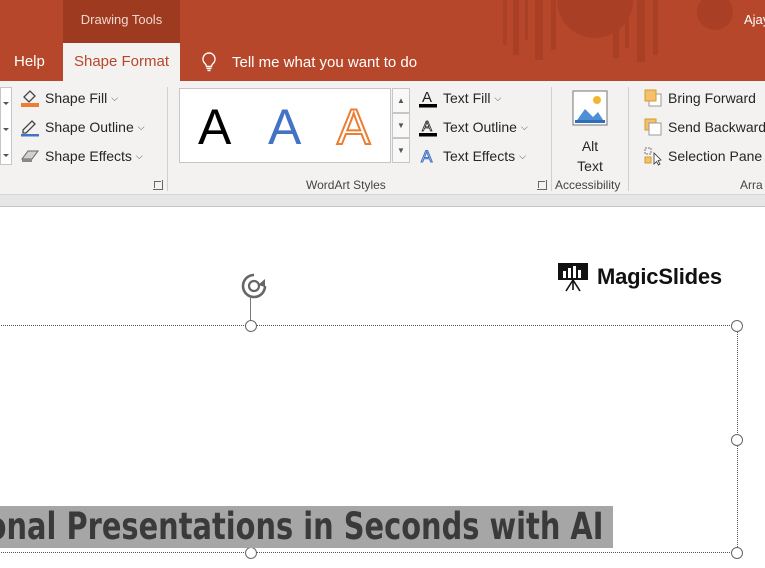 The height and width of the screenshot is (568, 765). I want to click on wordart-gallery-scroll: ▲ ▼ ▼, so click(401, 125).